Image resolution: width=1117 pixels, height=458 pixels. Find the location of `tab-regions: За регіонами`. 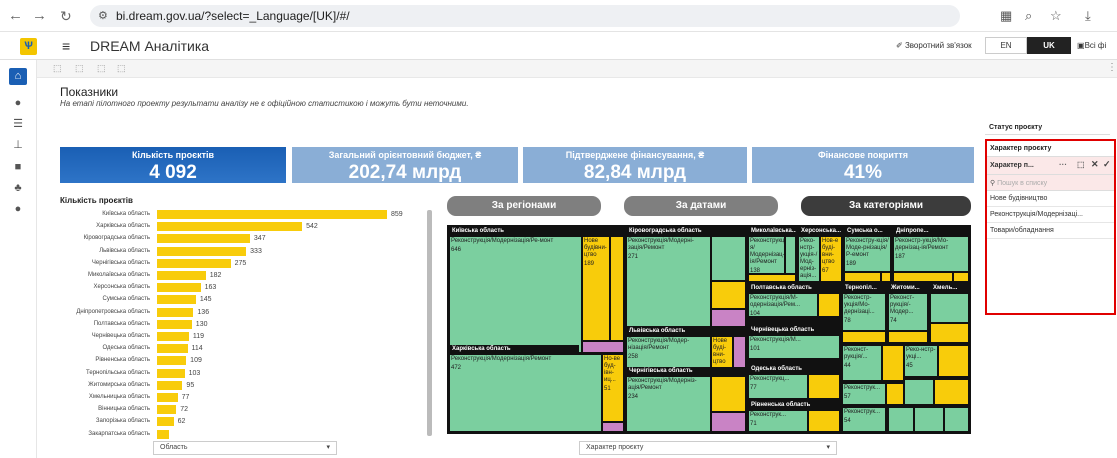

tab-regions: За регіонами is located at coordinates (524, 206).